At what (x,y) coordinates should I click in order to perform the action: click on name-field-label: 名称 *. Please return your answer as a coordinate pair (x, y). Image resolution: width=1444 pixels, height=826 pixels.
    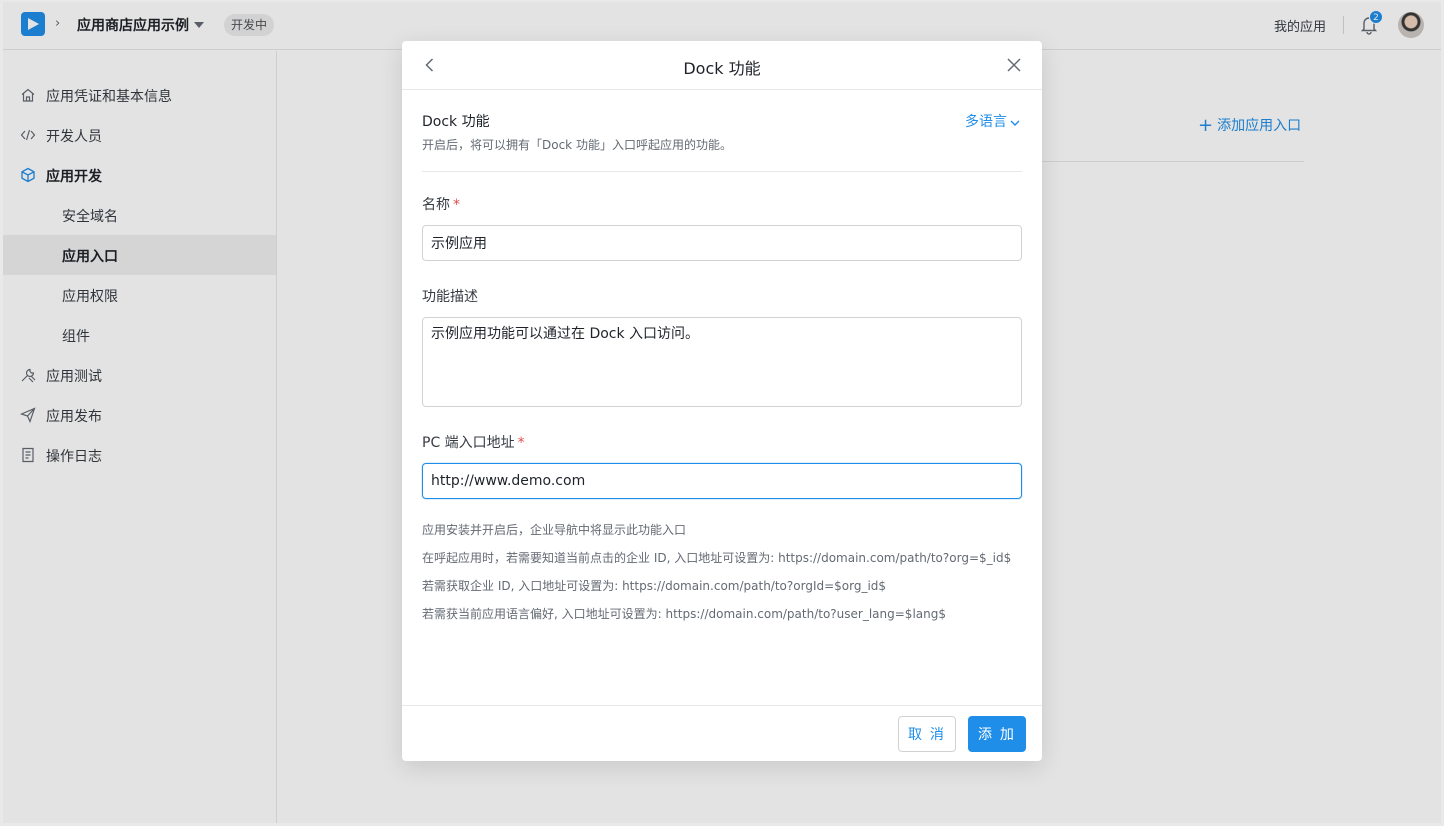
    Looking at the image, I should click on (441, 204).